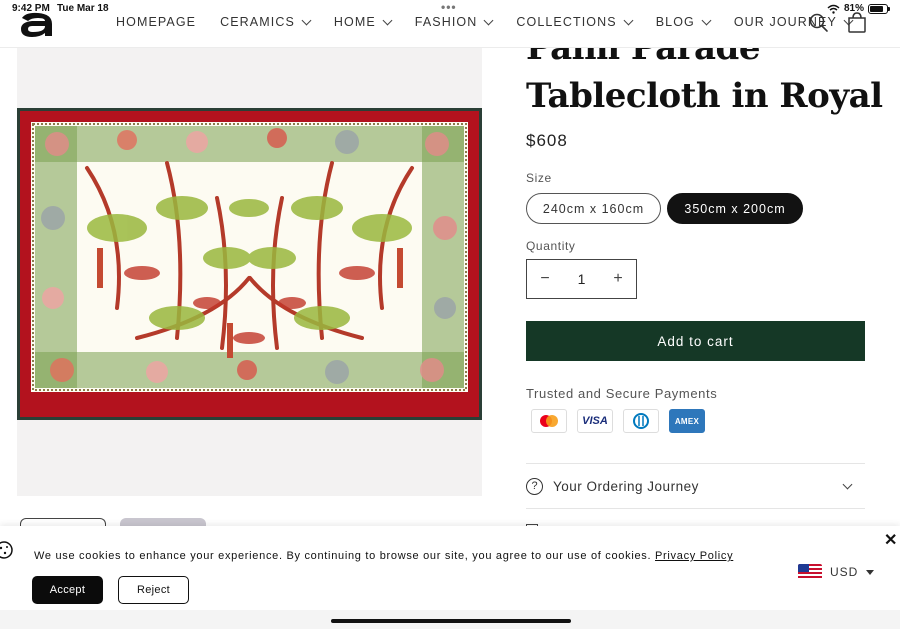 The width and height of the screenshot is (900, 629). What do you see at coordinates (890, 540) in the screenshot?
I see `close-icon: ✕` at bounding box center [890, 540].